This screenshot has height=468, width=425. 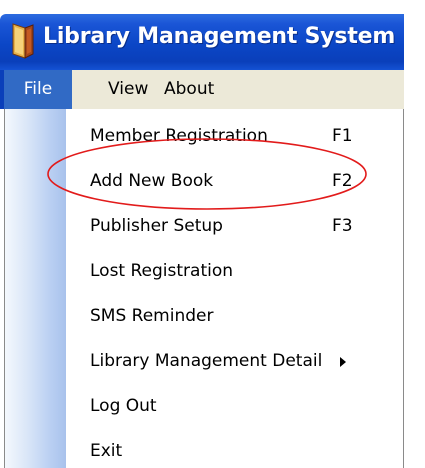 I want to click on title-bar: Library Management System, so click(x=212, y=35).